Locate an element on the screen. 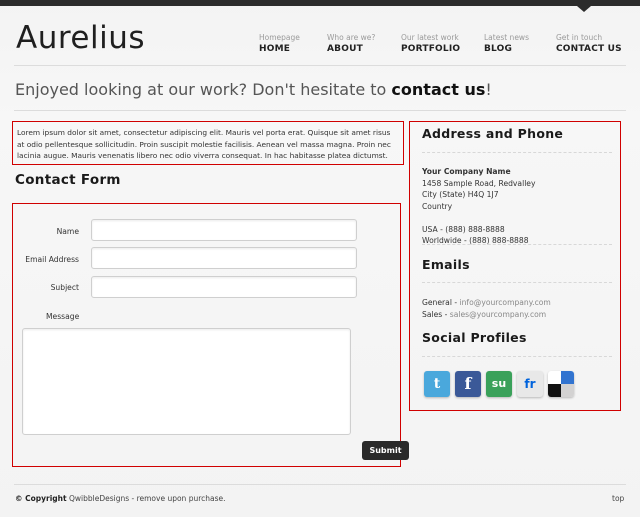  nav-label: ABOUT is located at coordinates (345, 49).